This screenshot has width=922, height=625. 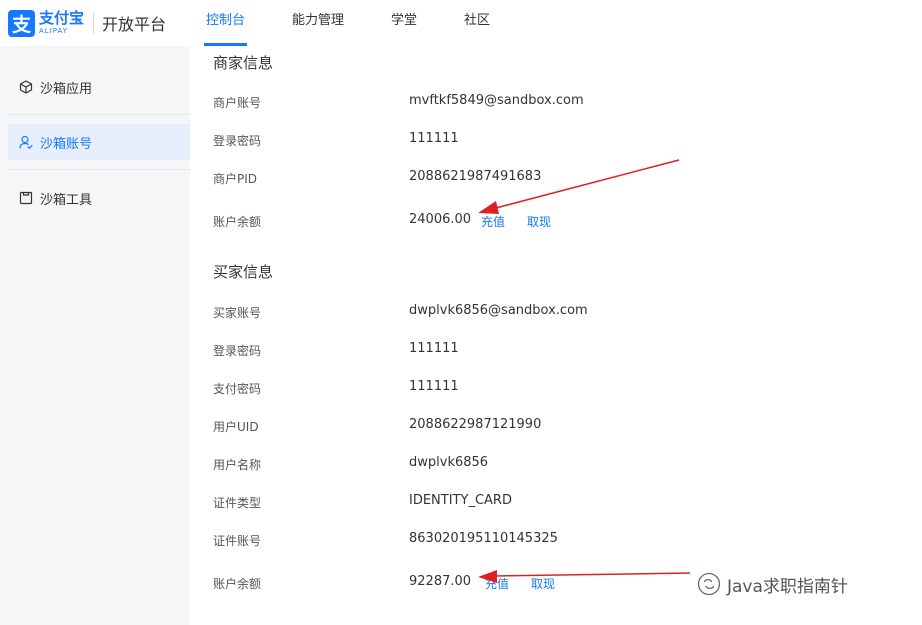 I want to click on nav-community: 社区, so click(x=477, y=23).